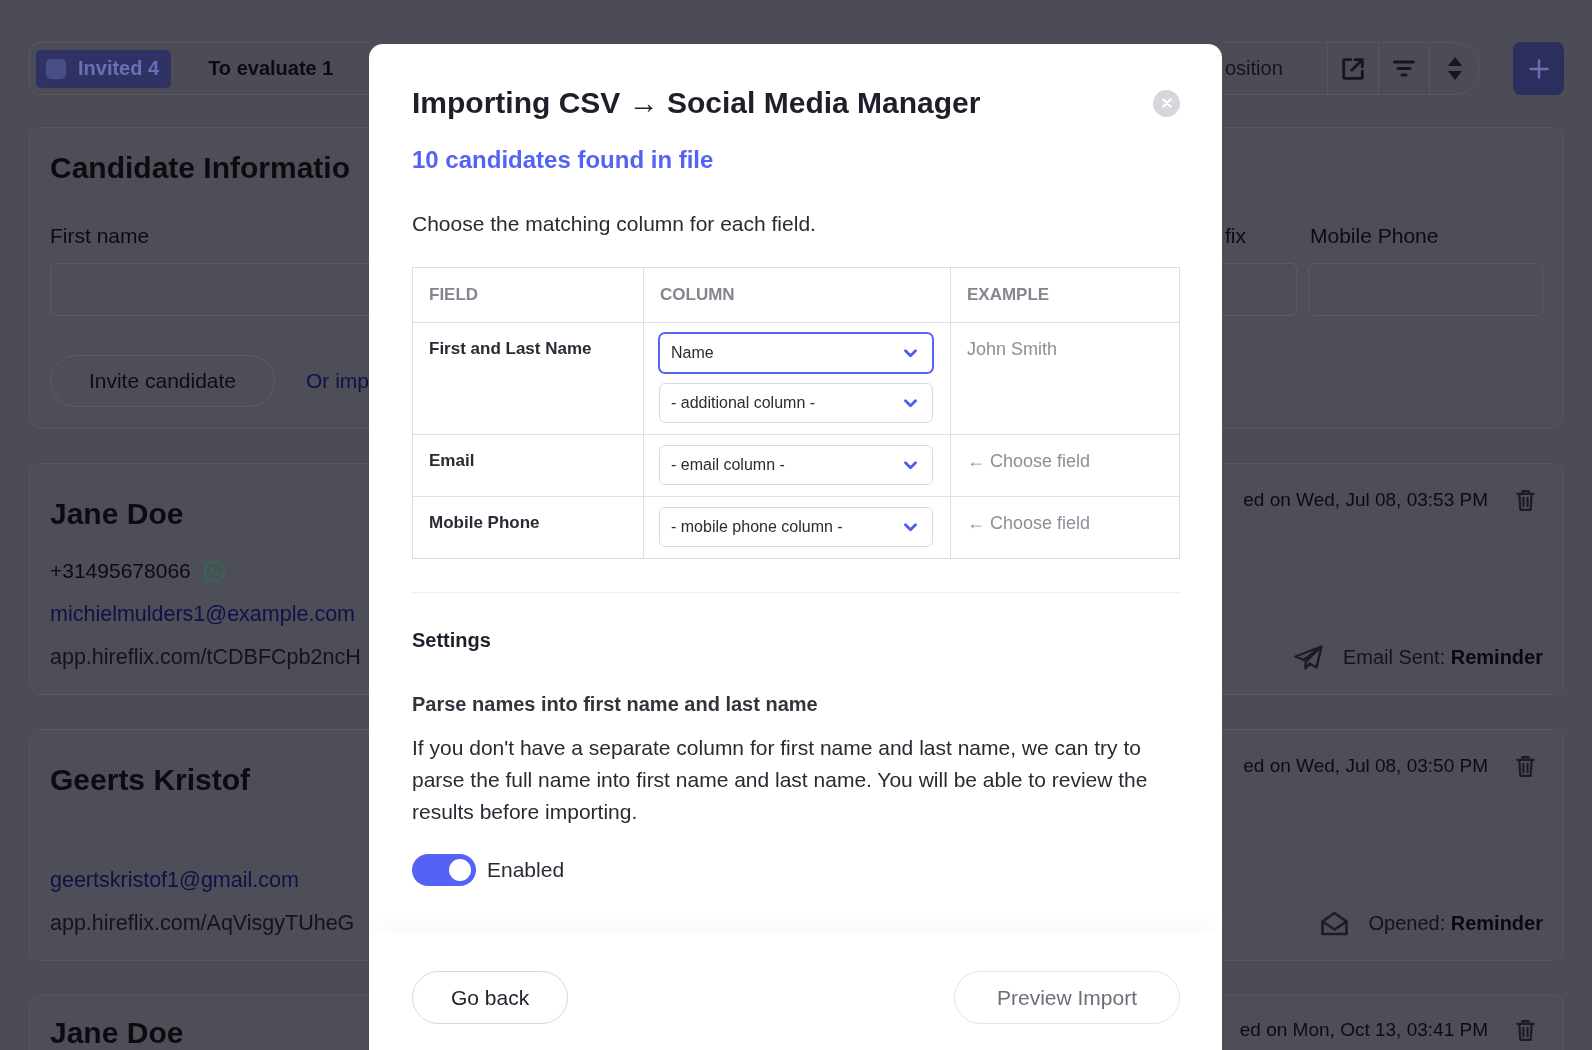 Image resolution: width=1592 pixels, height=1050 pixels. What do you see at coordinates (1335, 923) in the screenshot?
I see `envelope-icon` at bounding box center [1335, 923].